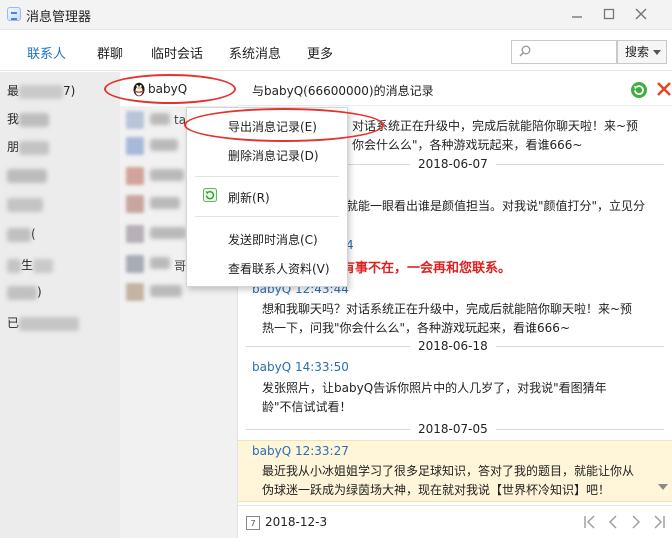 The image size is (672, 538). What do you see at coordinates (525, 51) in the screenshot?
I see `search-icon` at bounding box center [525, 51].